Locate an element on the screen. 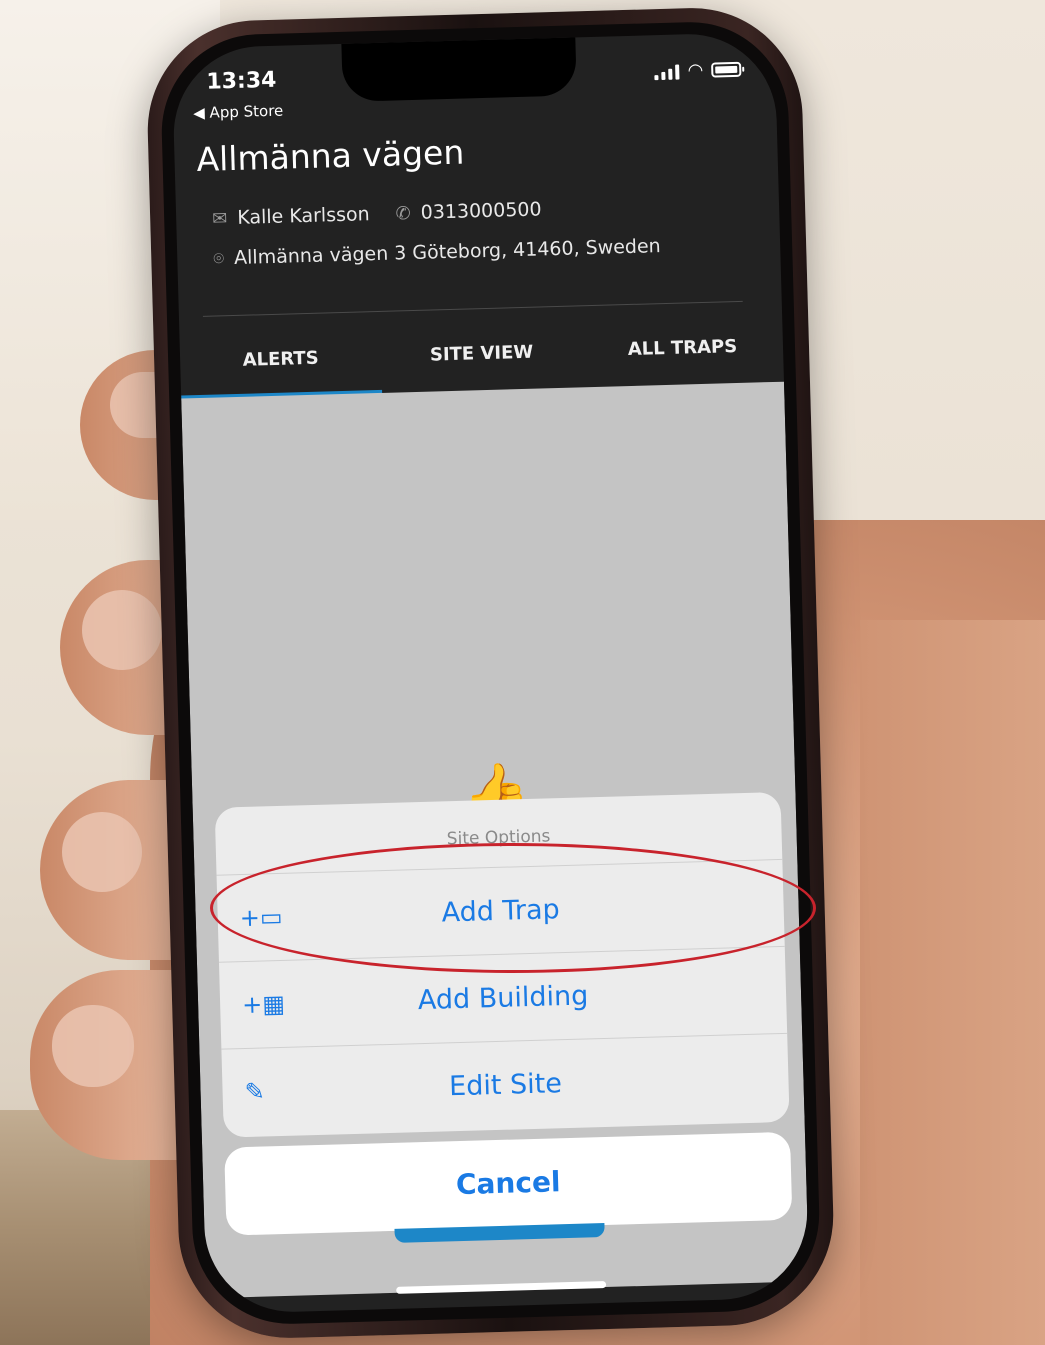 The width and height of the screenshot is (1045, 1345). tab-site-view: SITE VIEW is located at coordinates (481, 356).